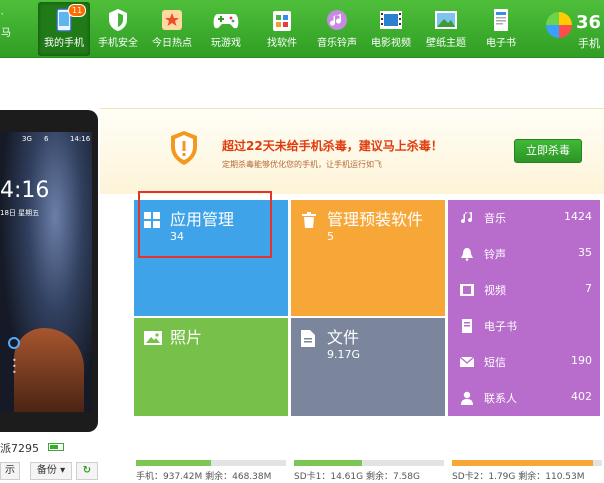 The width and height of the screenshot is (604, 483). I want to click on storage-phone: 手机：937.42M 剩余：468.38M, so click(211, 471).